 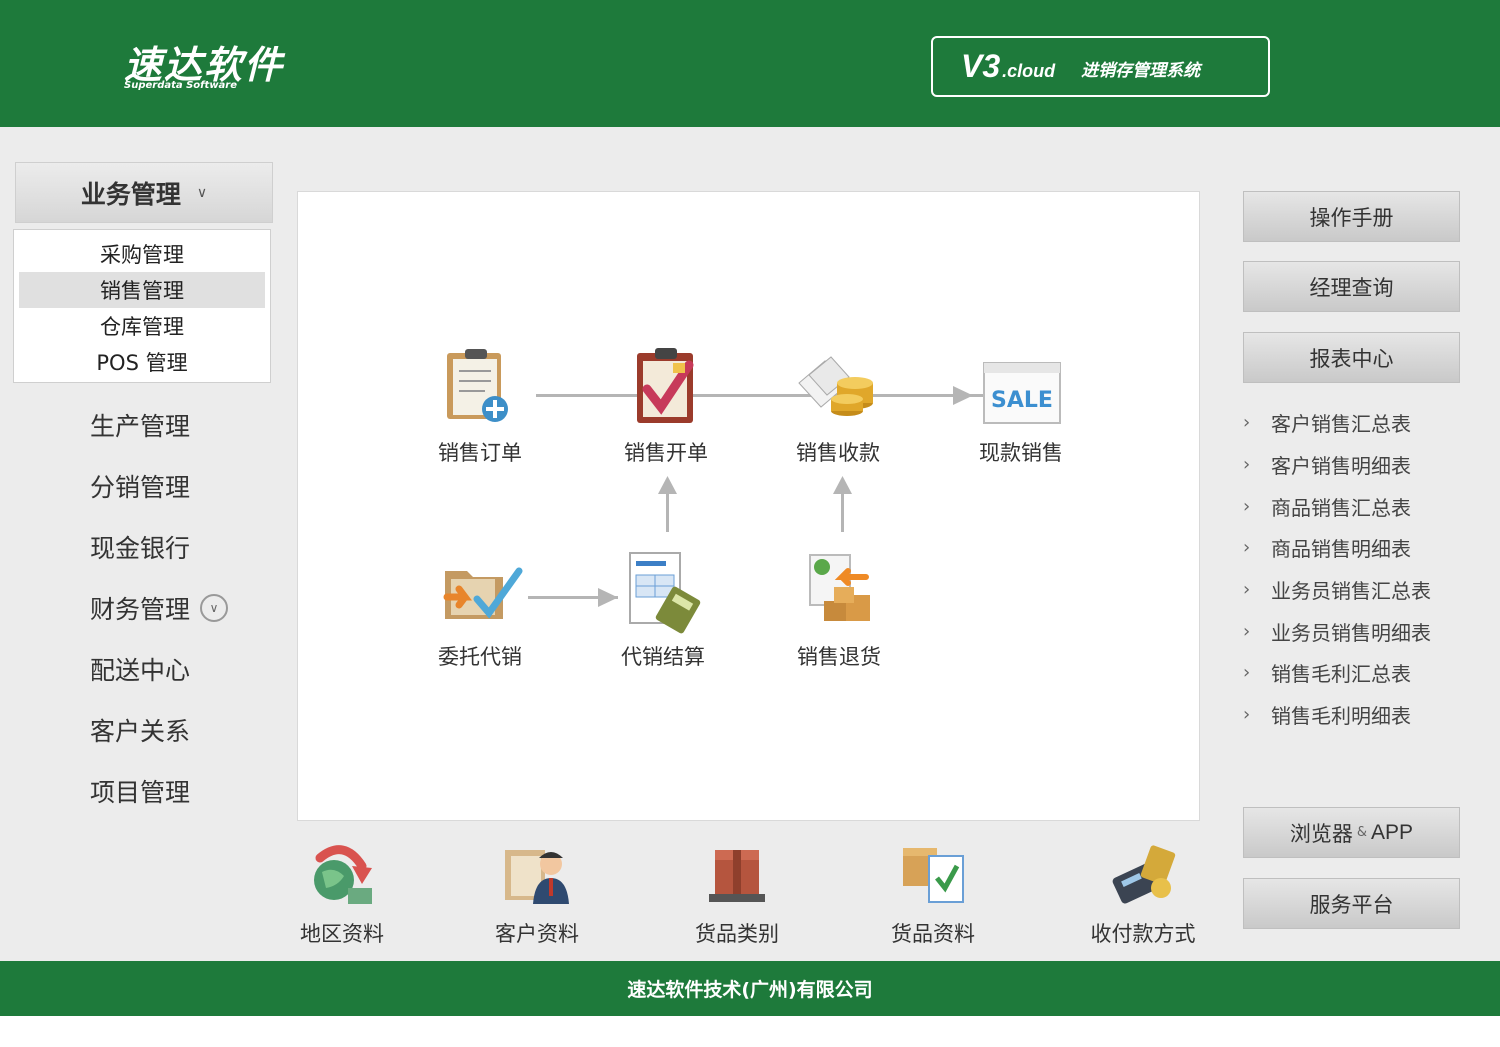 I want to click on flow-node-cash-sale: SALE 现款销售, so click(x=1021, y=406).